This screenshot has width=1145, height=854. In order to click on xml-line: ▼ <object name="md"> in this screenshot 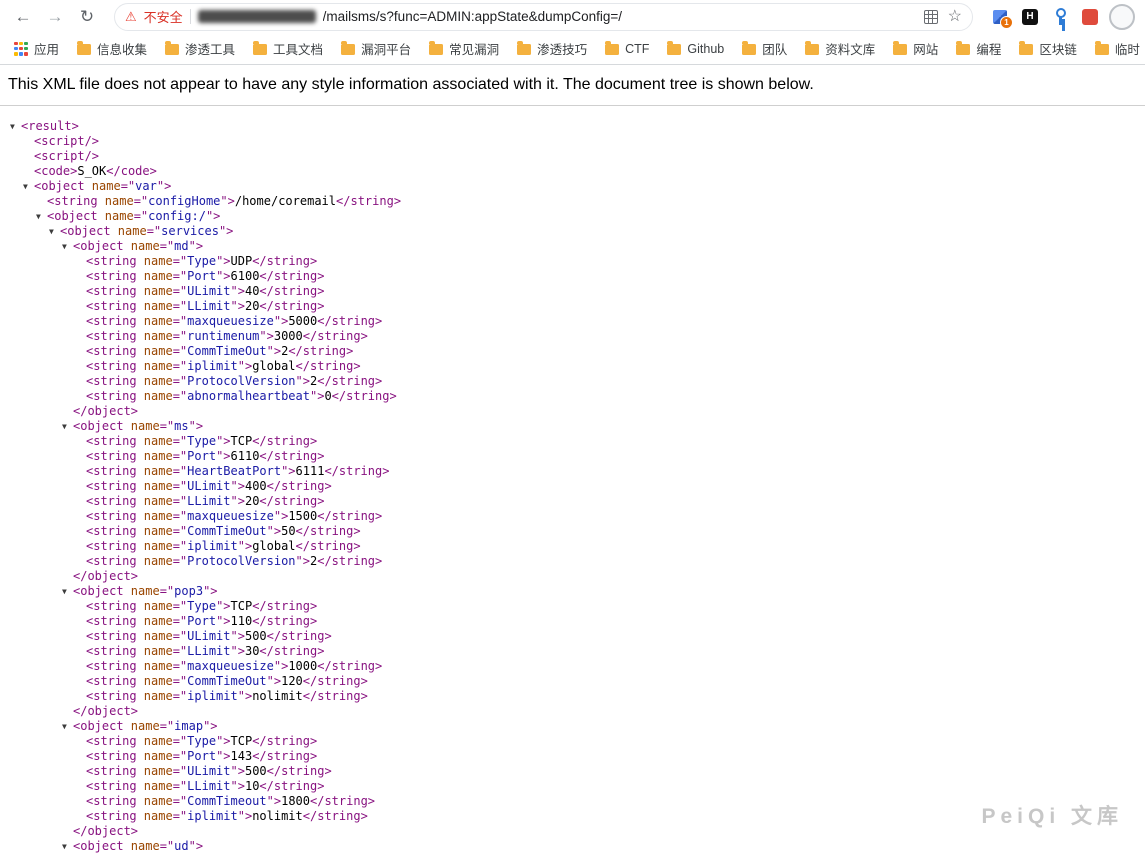, I will do `click(133, 246)`.